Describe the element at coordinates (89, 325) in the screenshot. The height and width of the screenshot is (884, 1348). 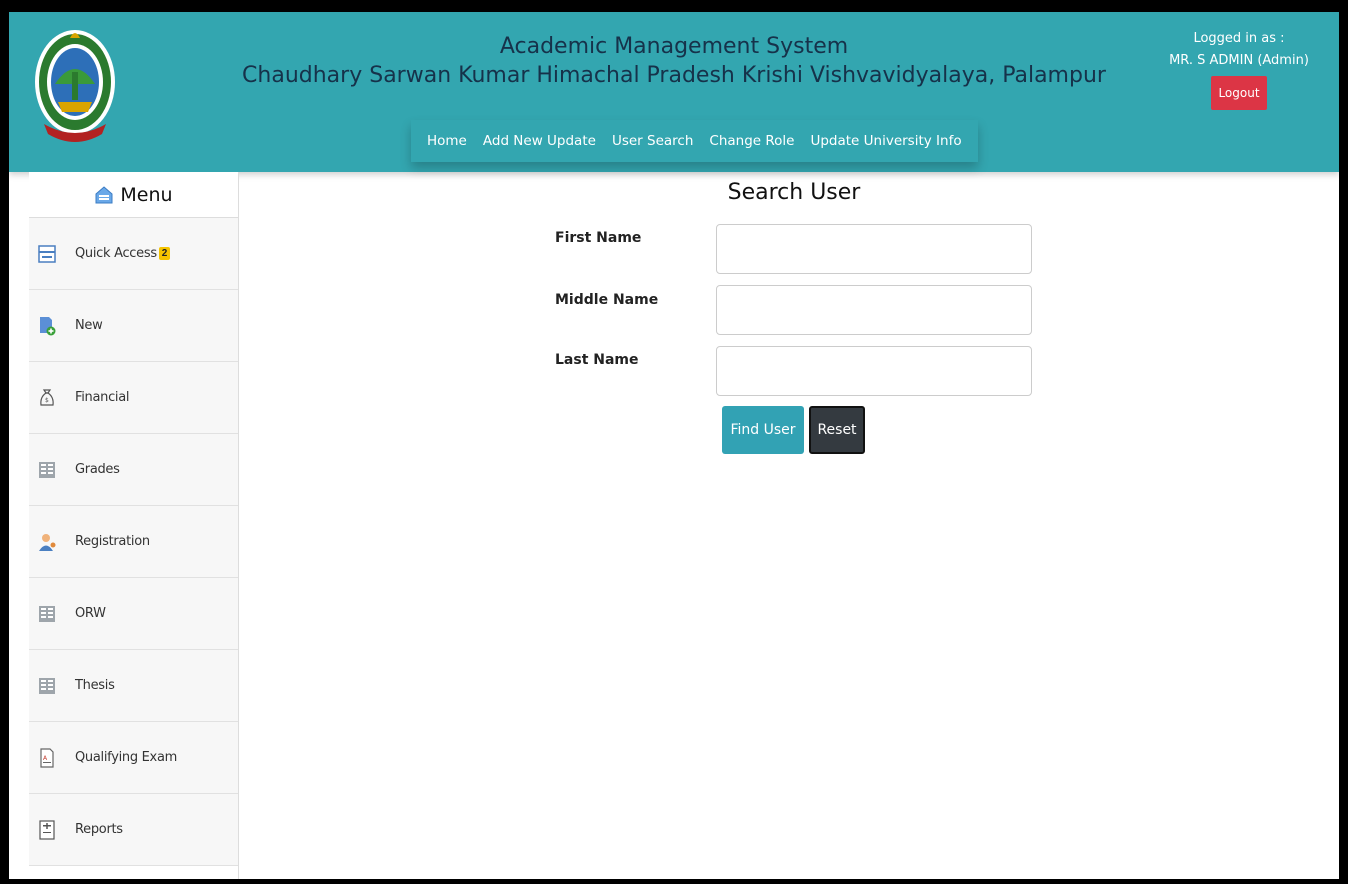
I see `sidebar-item-label: New` at that location.